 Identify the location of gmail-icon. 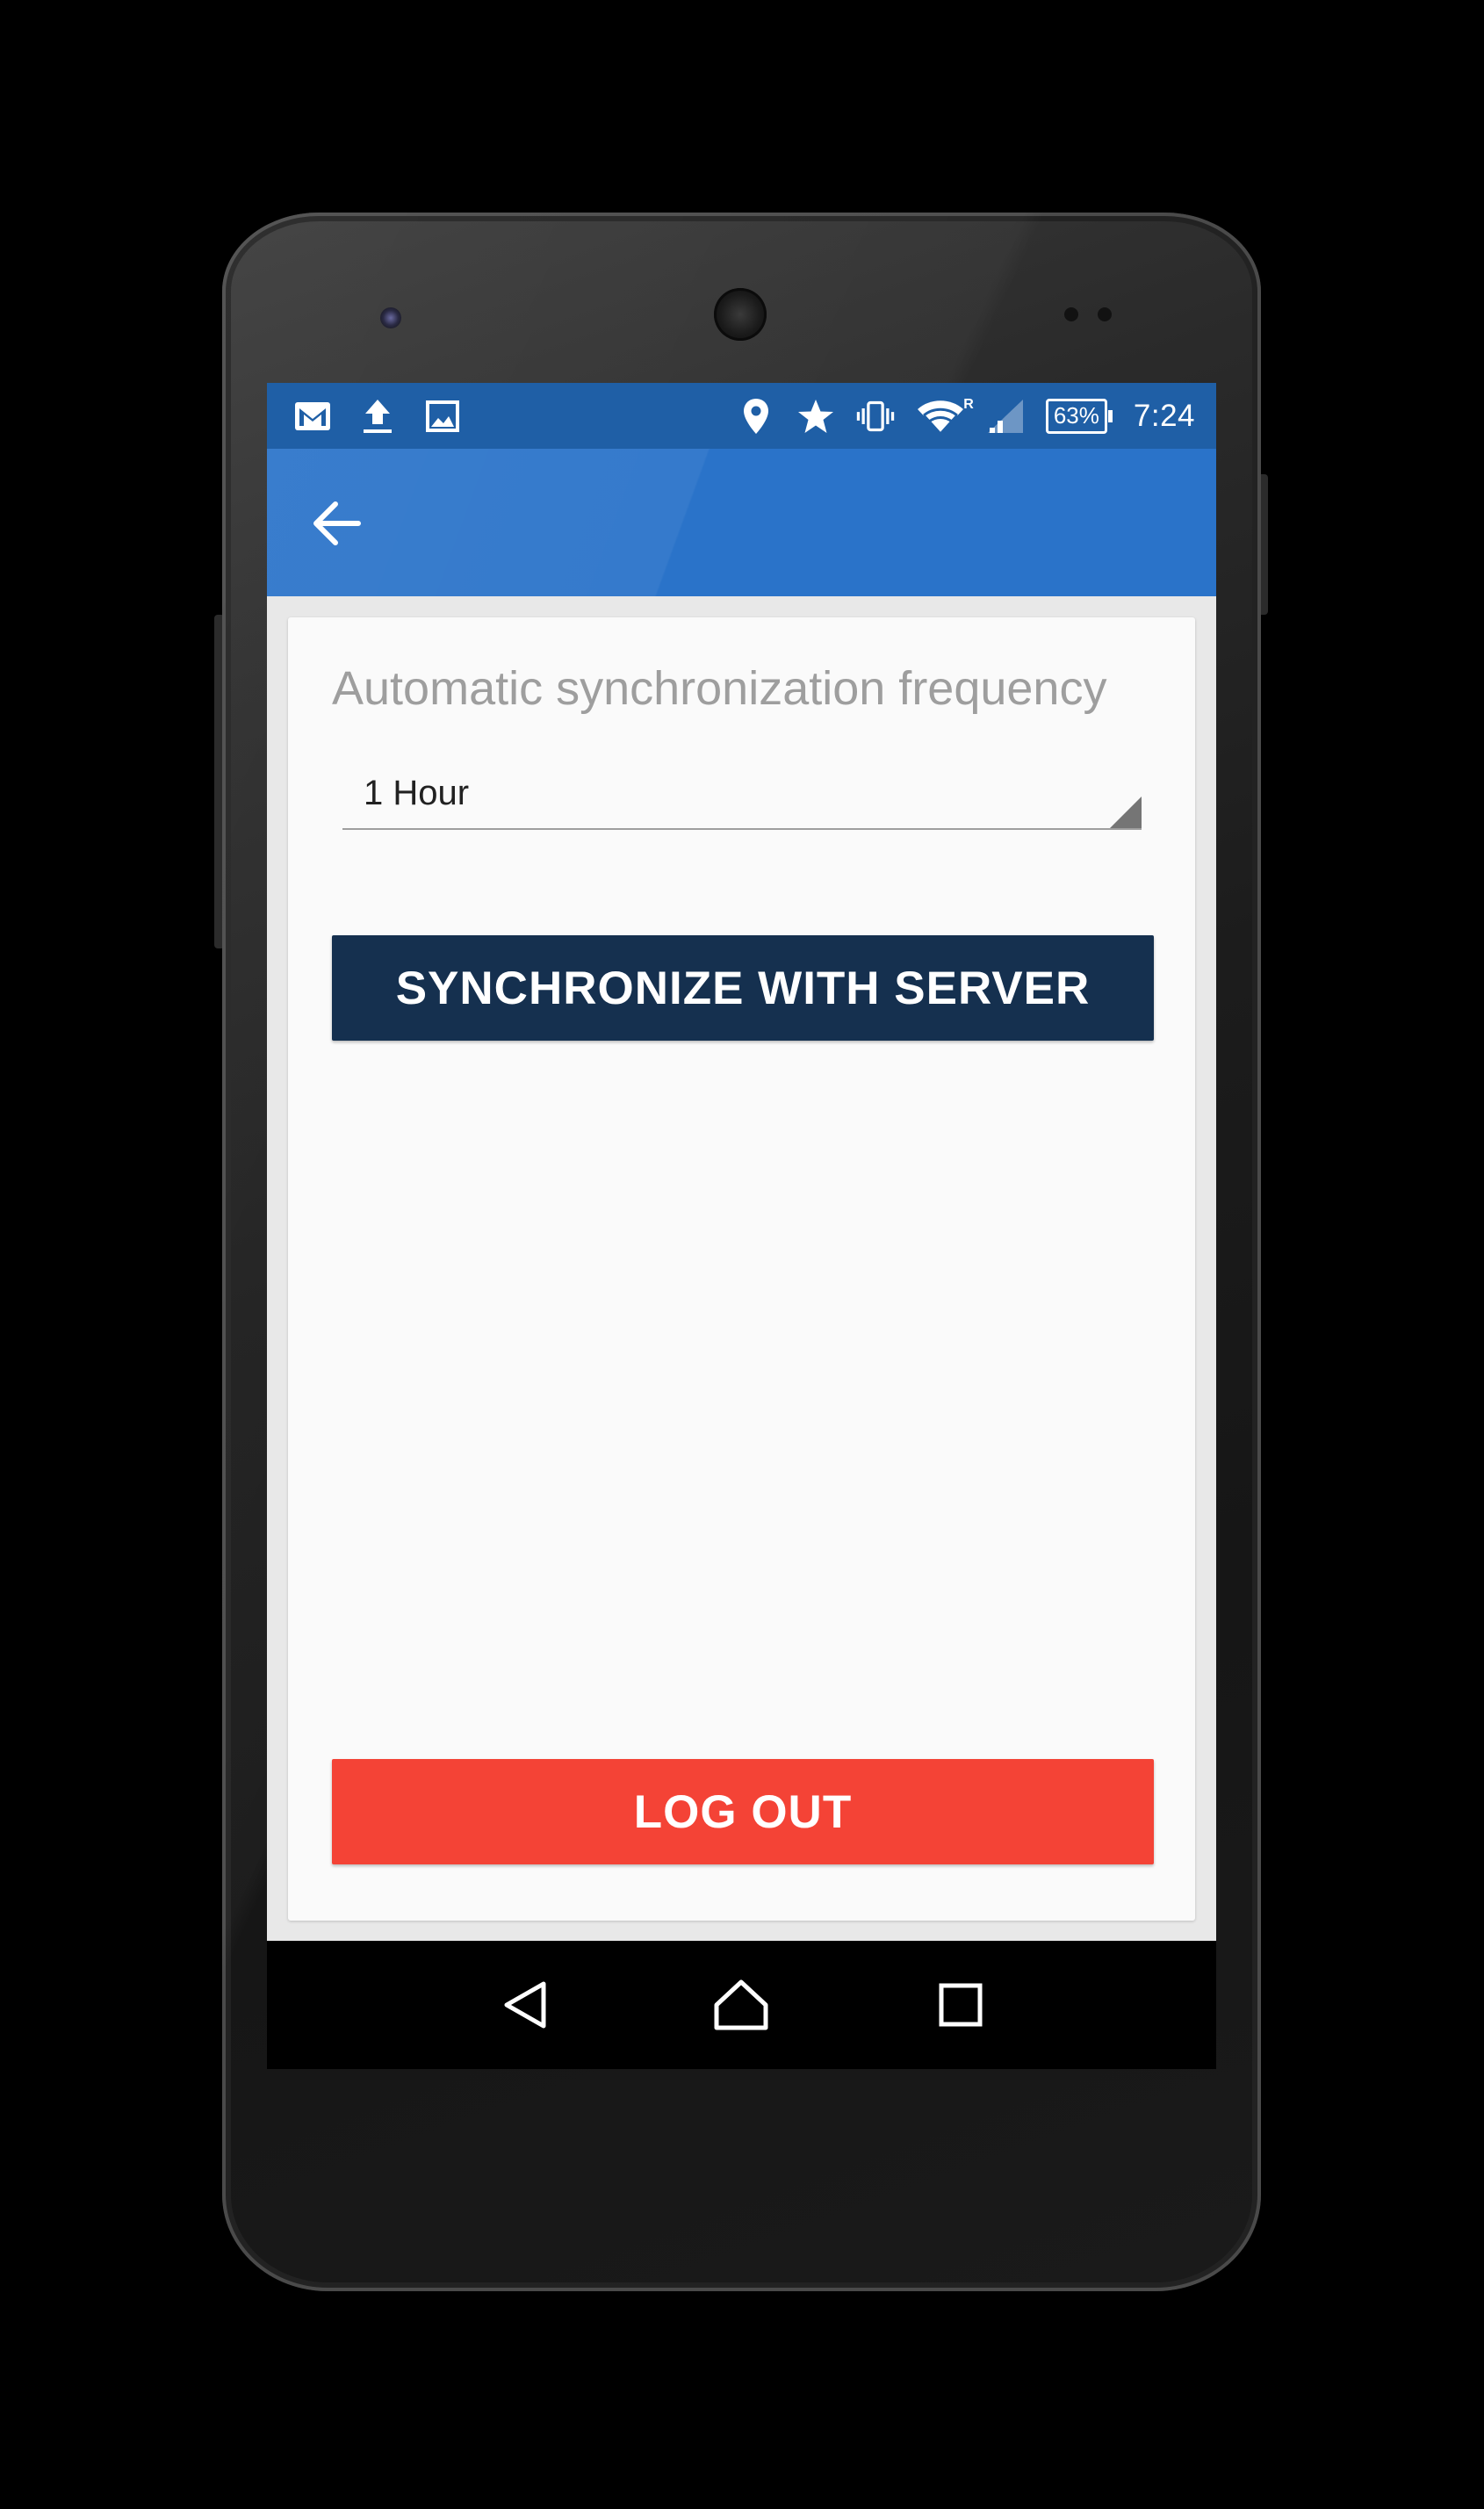
(312, 416).